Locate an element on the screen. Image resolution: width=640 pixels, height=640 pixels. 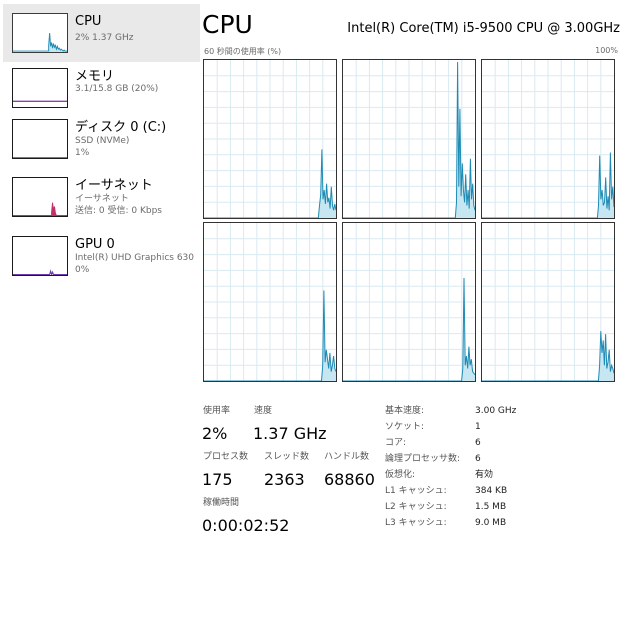
sidebar-item-detail: イーサネット is located at coordinates (102, 199).